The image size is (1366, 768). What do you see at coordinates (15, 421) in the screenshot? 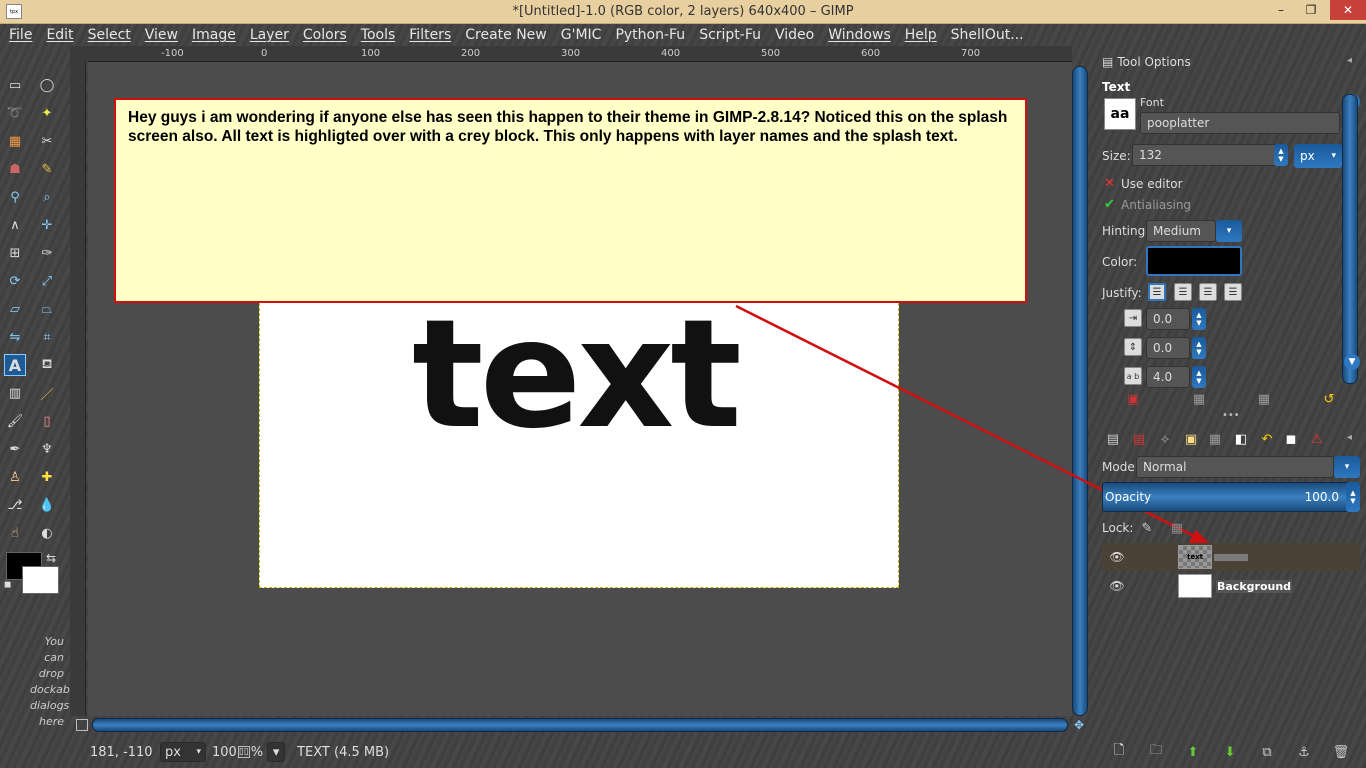
I see `paintbrush-icon: 🖌` at bounding box center [15, 421].